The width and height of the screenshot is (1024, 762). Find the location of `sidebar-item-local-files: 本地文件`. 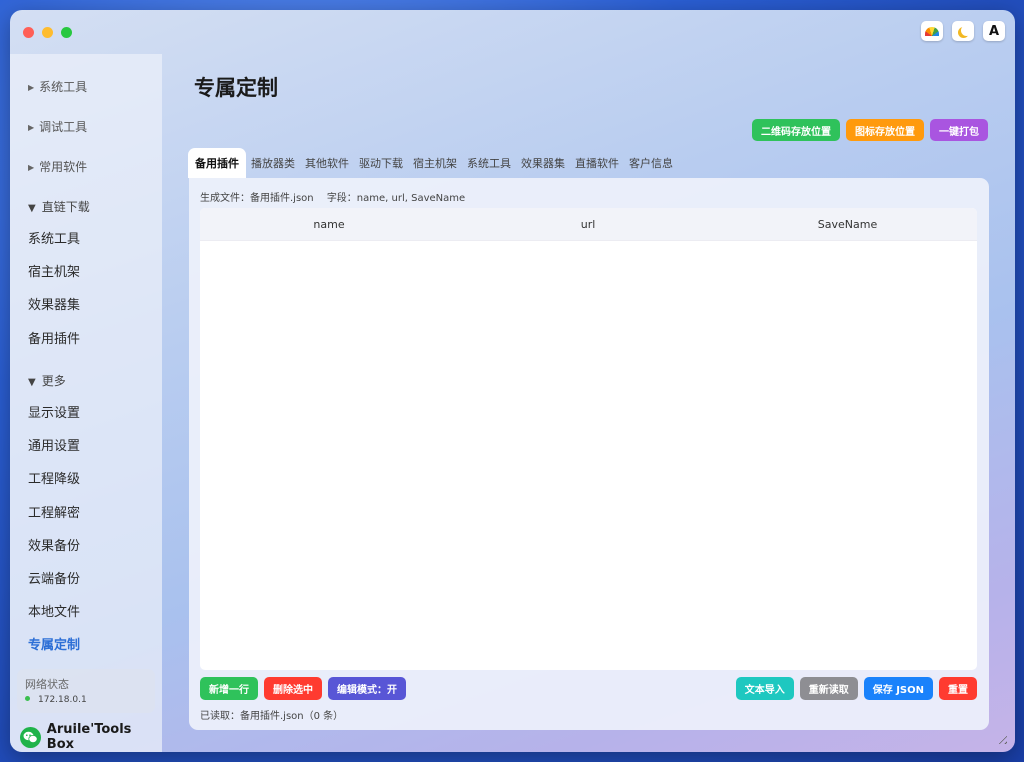

sidebar-item-local-files: 本地文件 is located at coordinates (54, 610).